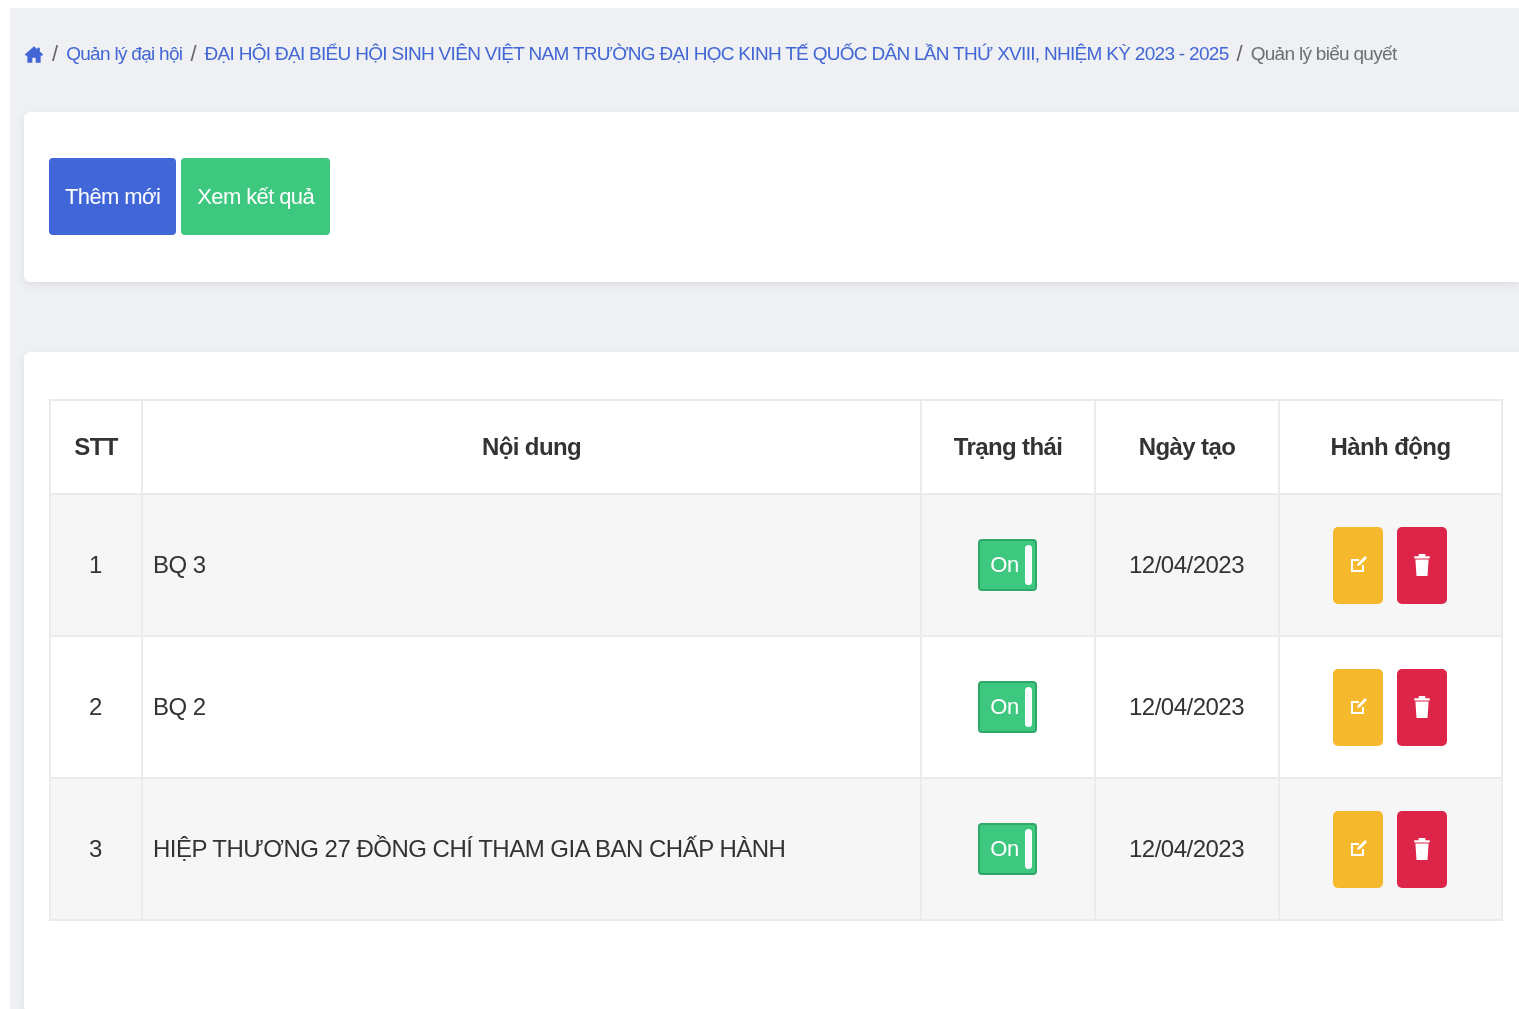 Image resolution: width=1519 pixels, height=1009 pixels. Describe the element at coordinates (34, 54) in the screenshot. I see `home-icon` at that location.